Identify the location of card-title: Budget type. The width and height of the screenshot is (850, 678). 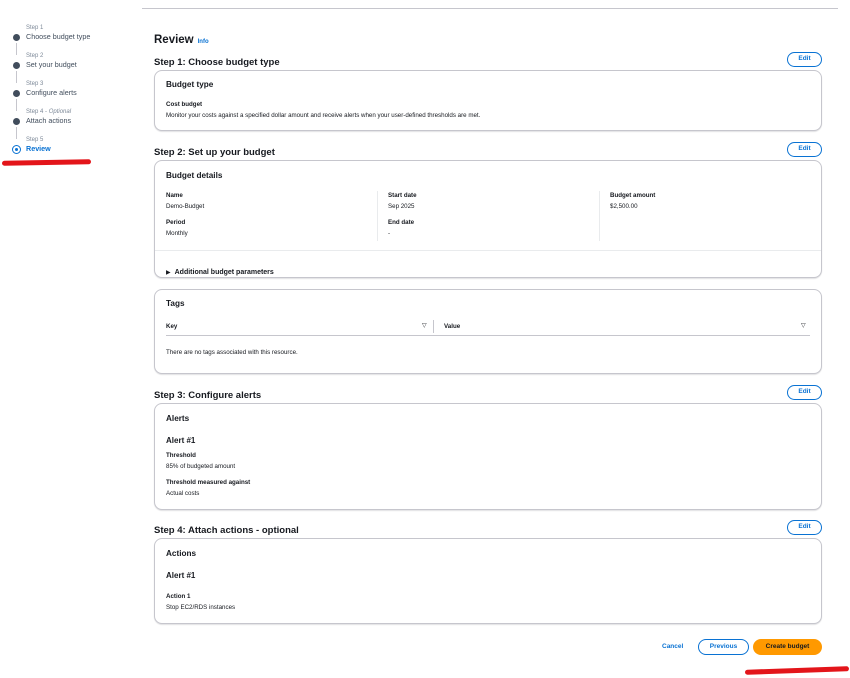
(190, 84).